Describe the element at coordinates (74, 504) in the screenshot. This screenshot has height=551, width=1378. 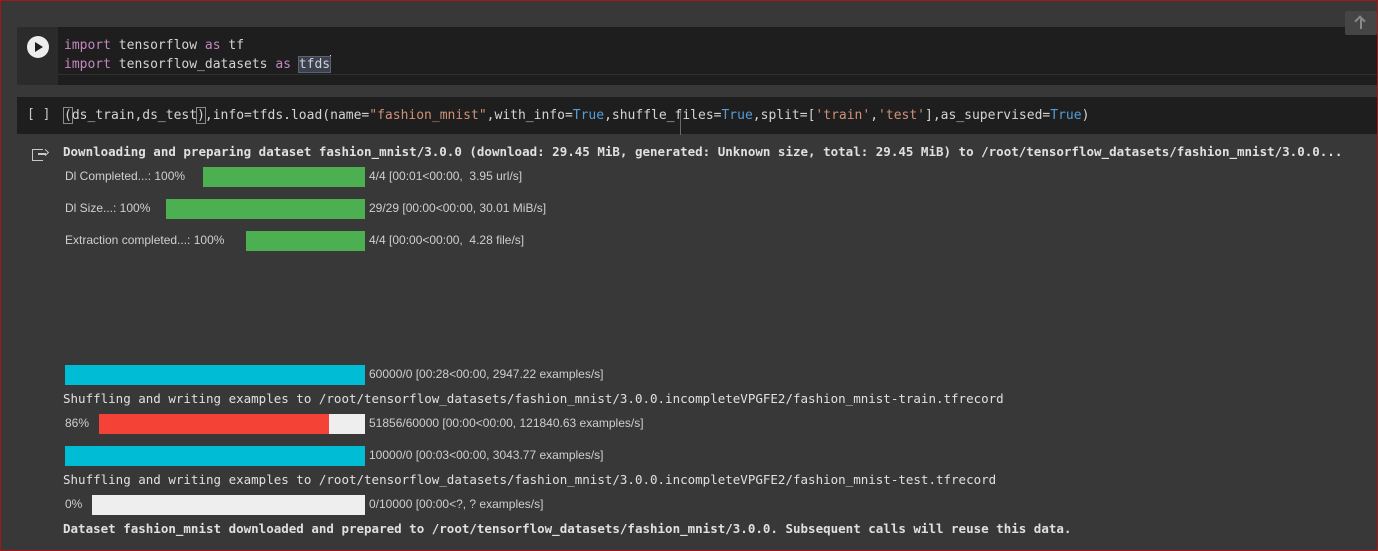
I see `progress-label: 0%` at that location.